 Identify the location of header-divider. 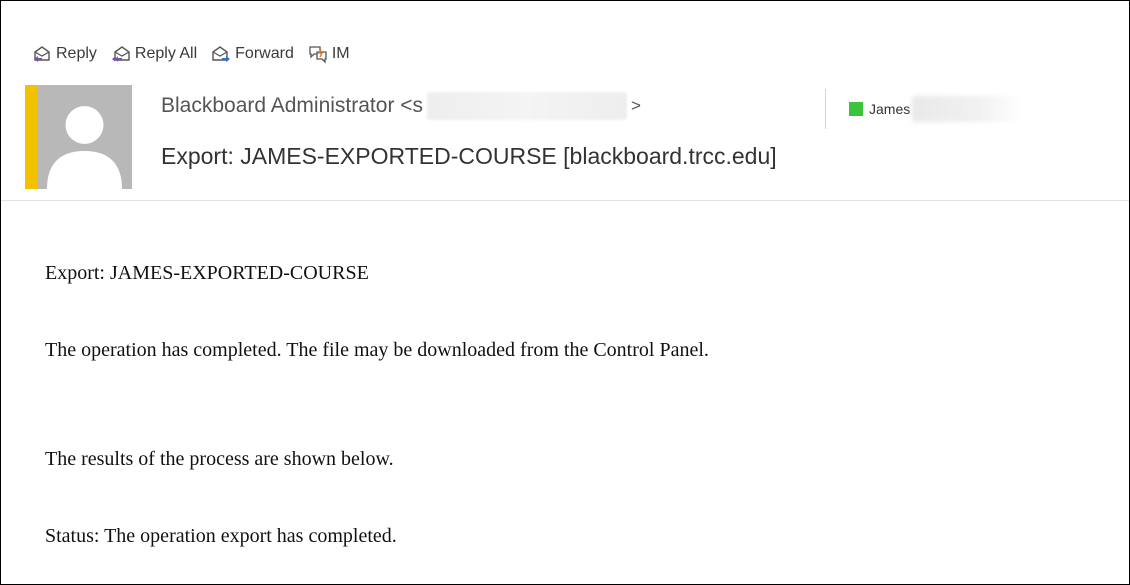
(565, 200).